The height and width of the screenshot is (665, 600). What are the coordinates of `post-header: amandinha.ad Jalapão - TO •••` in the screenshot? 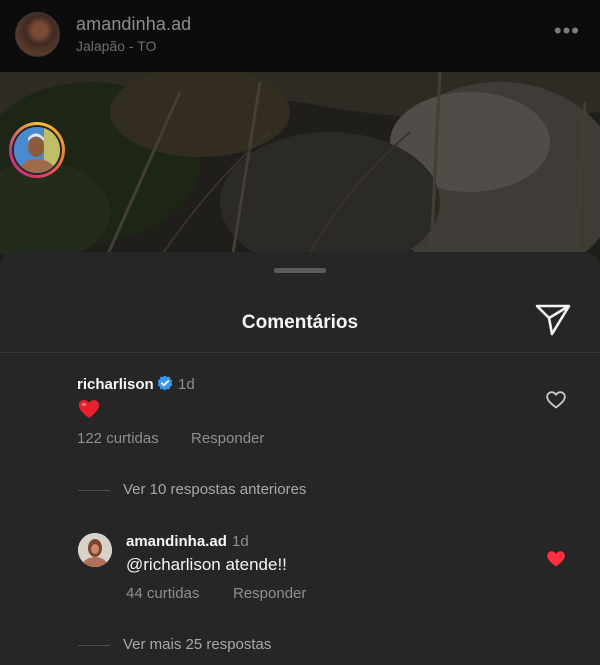 It's located at (300, 36).